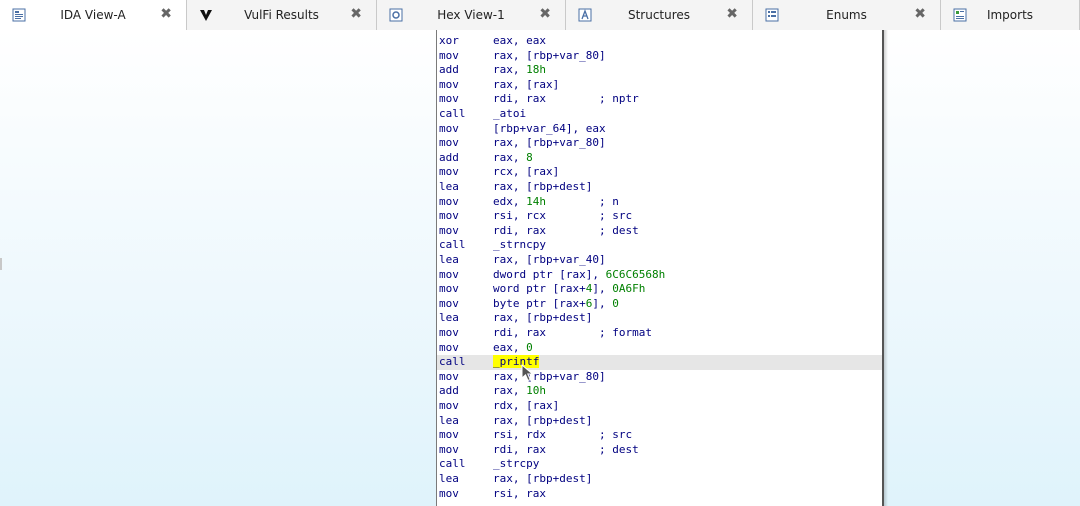 The height and width of the screenshot is (506, 1080). Describe the element at coordinates (659, 348) in the screenshot. I see `asm-line: mov eax, 0` at that location.